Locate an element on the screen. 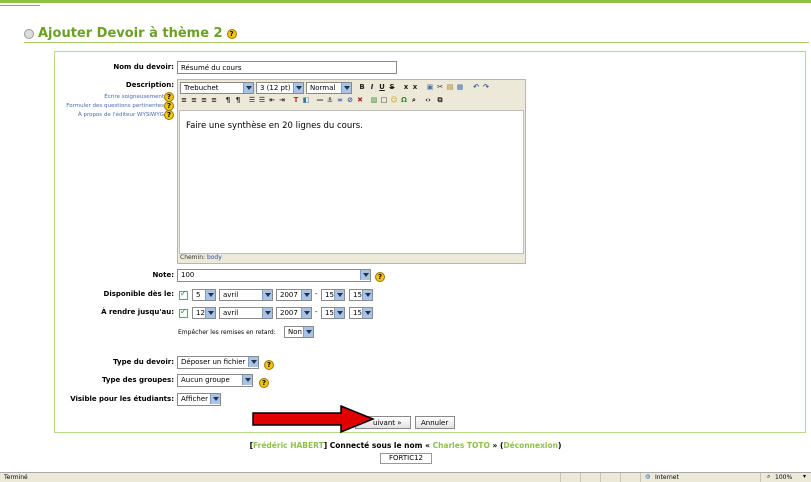 This screenshot has width=811, height=482. copy-icon: ▣ is located at coordinates (430, 87).